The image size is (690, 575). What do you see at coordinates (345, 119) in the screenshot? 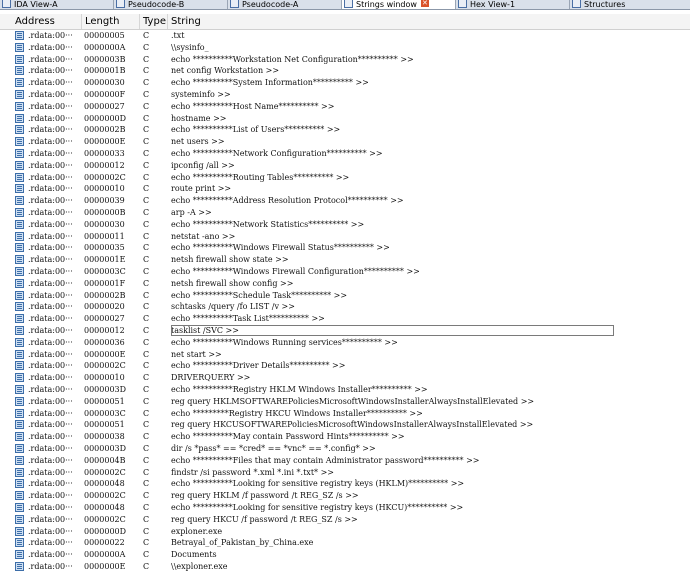
I see `table-row: .rdata:00··· 0000000D Chostname >>` at bounding box center [345, 119].